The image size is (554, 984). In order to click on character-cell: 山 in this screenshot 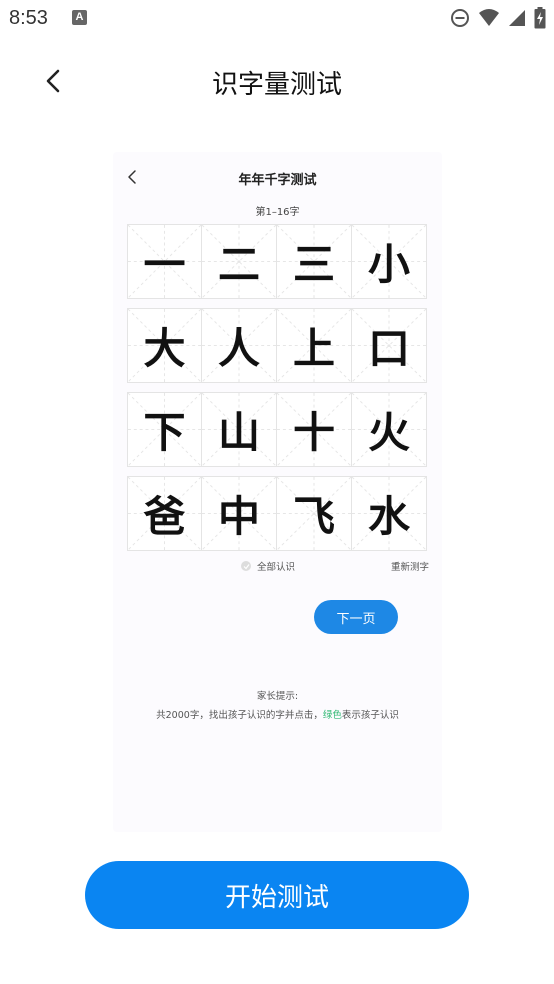, I will do `click(239, 429)`.